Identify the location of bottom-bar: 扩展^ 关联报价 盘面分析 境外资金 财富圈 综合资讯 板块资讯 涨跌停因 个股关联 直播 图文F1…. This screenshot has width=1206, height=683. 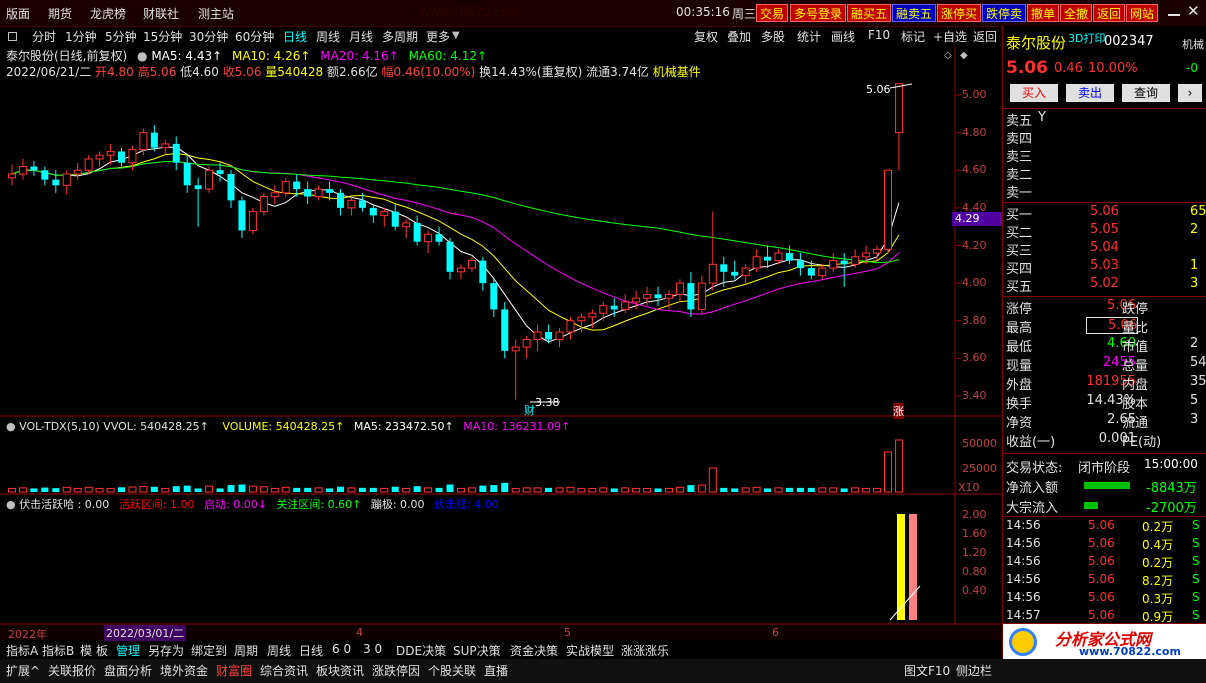
(603, 671).